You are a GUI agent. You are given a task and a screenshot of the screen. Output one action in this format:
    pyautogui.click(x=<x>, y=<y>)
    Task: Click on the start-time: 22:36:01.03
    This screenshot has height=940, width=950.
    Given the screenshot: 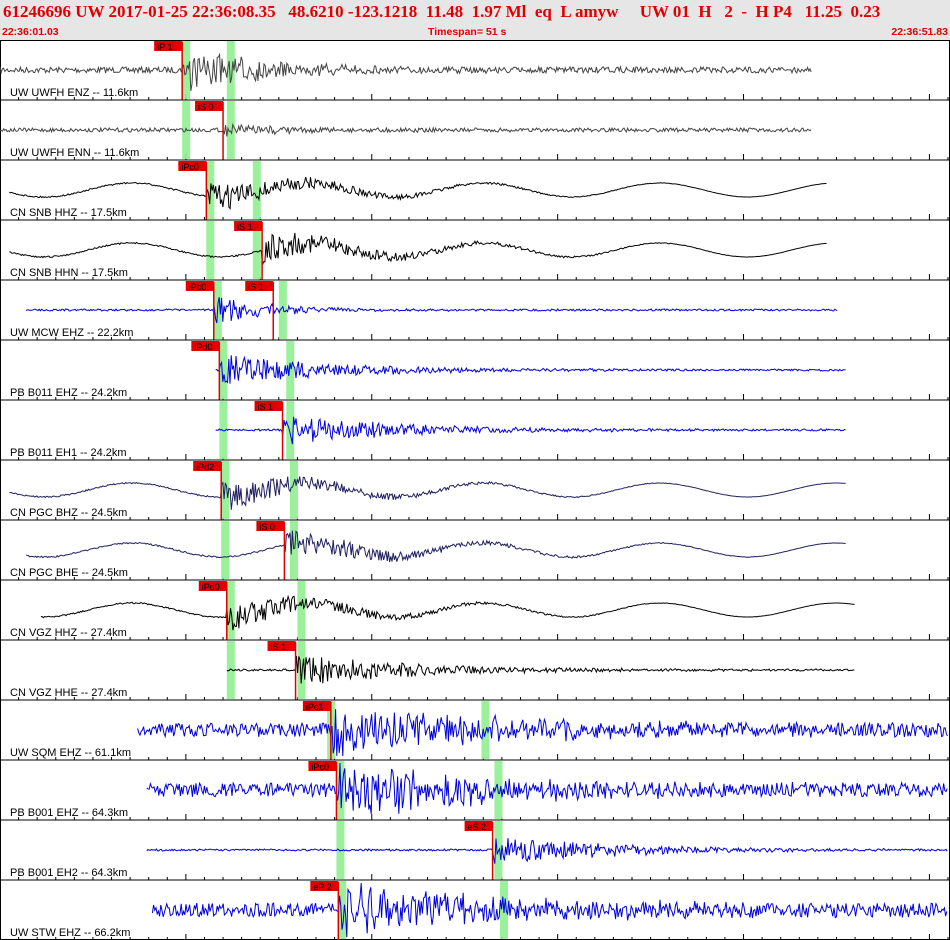 What is the action you would take?
    pyautogui.click(x=30, y=32)
    